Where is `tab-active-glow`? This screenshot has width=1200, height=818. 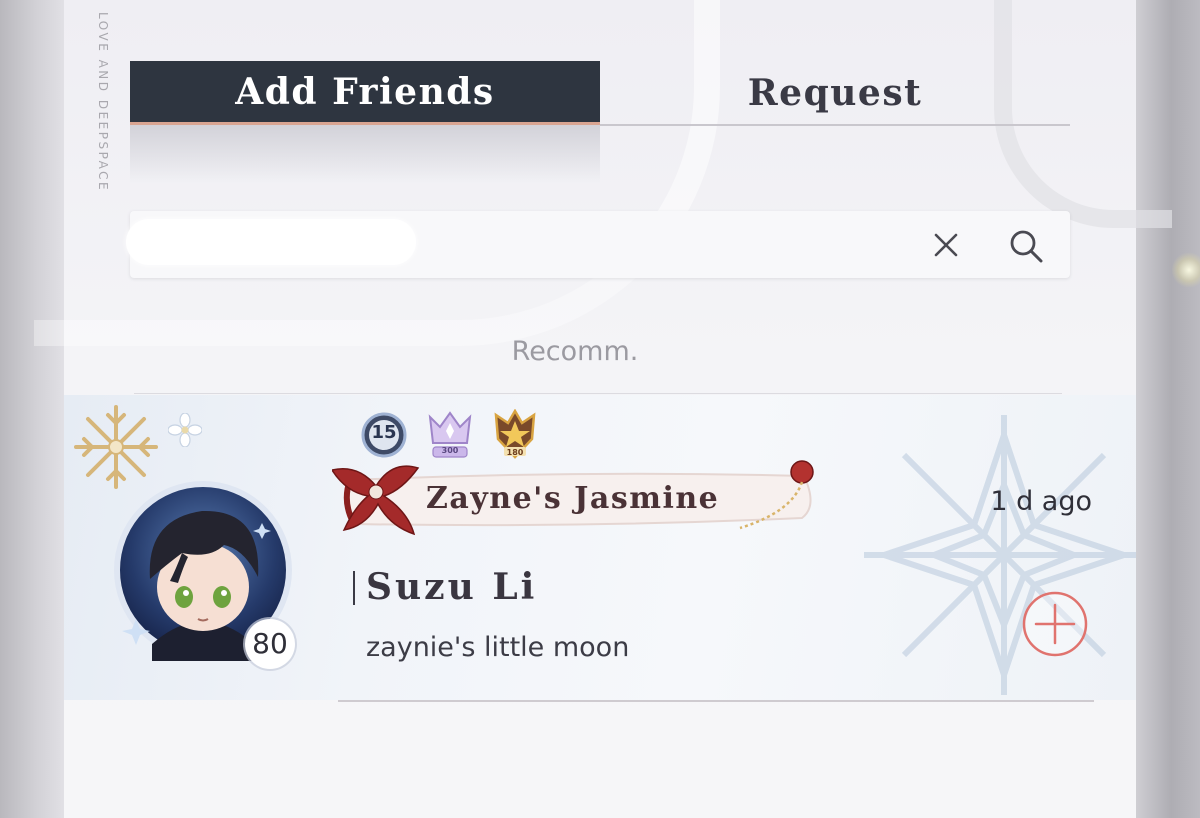
tab-active-glow is located at coordinates (365, 154).